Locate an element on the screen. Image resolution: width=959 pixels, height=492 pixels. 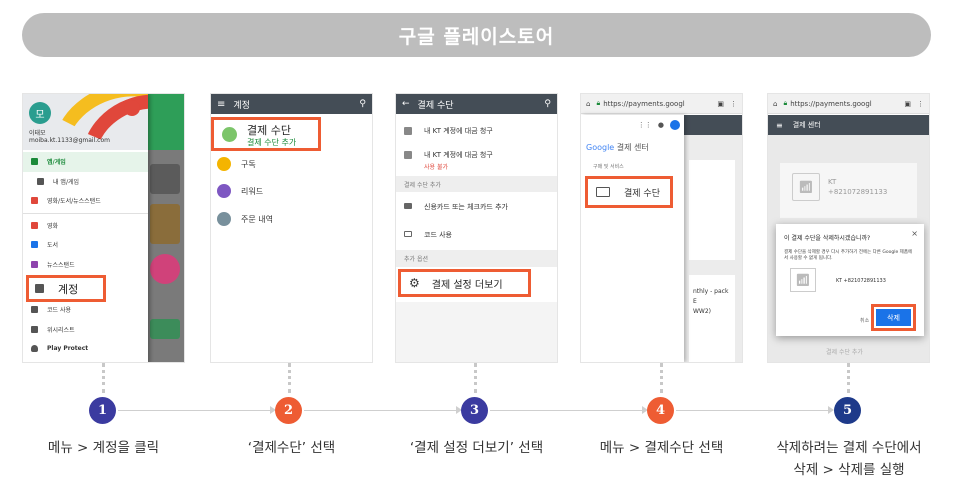
screenshot-2-account: ≡ 계정 ⚲ 결제 수단 결제 수단 추가 구독 리워드 주문 내역 is located at coordinates (291, 228).